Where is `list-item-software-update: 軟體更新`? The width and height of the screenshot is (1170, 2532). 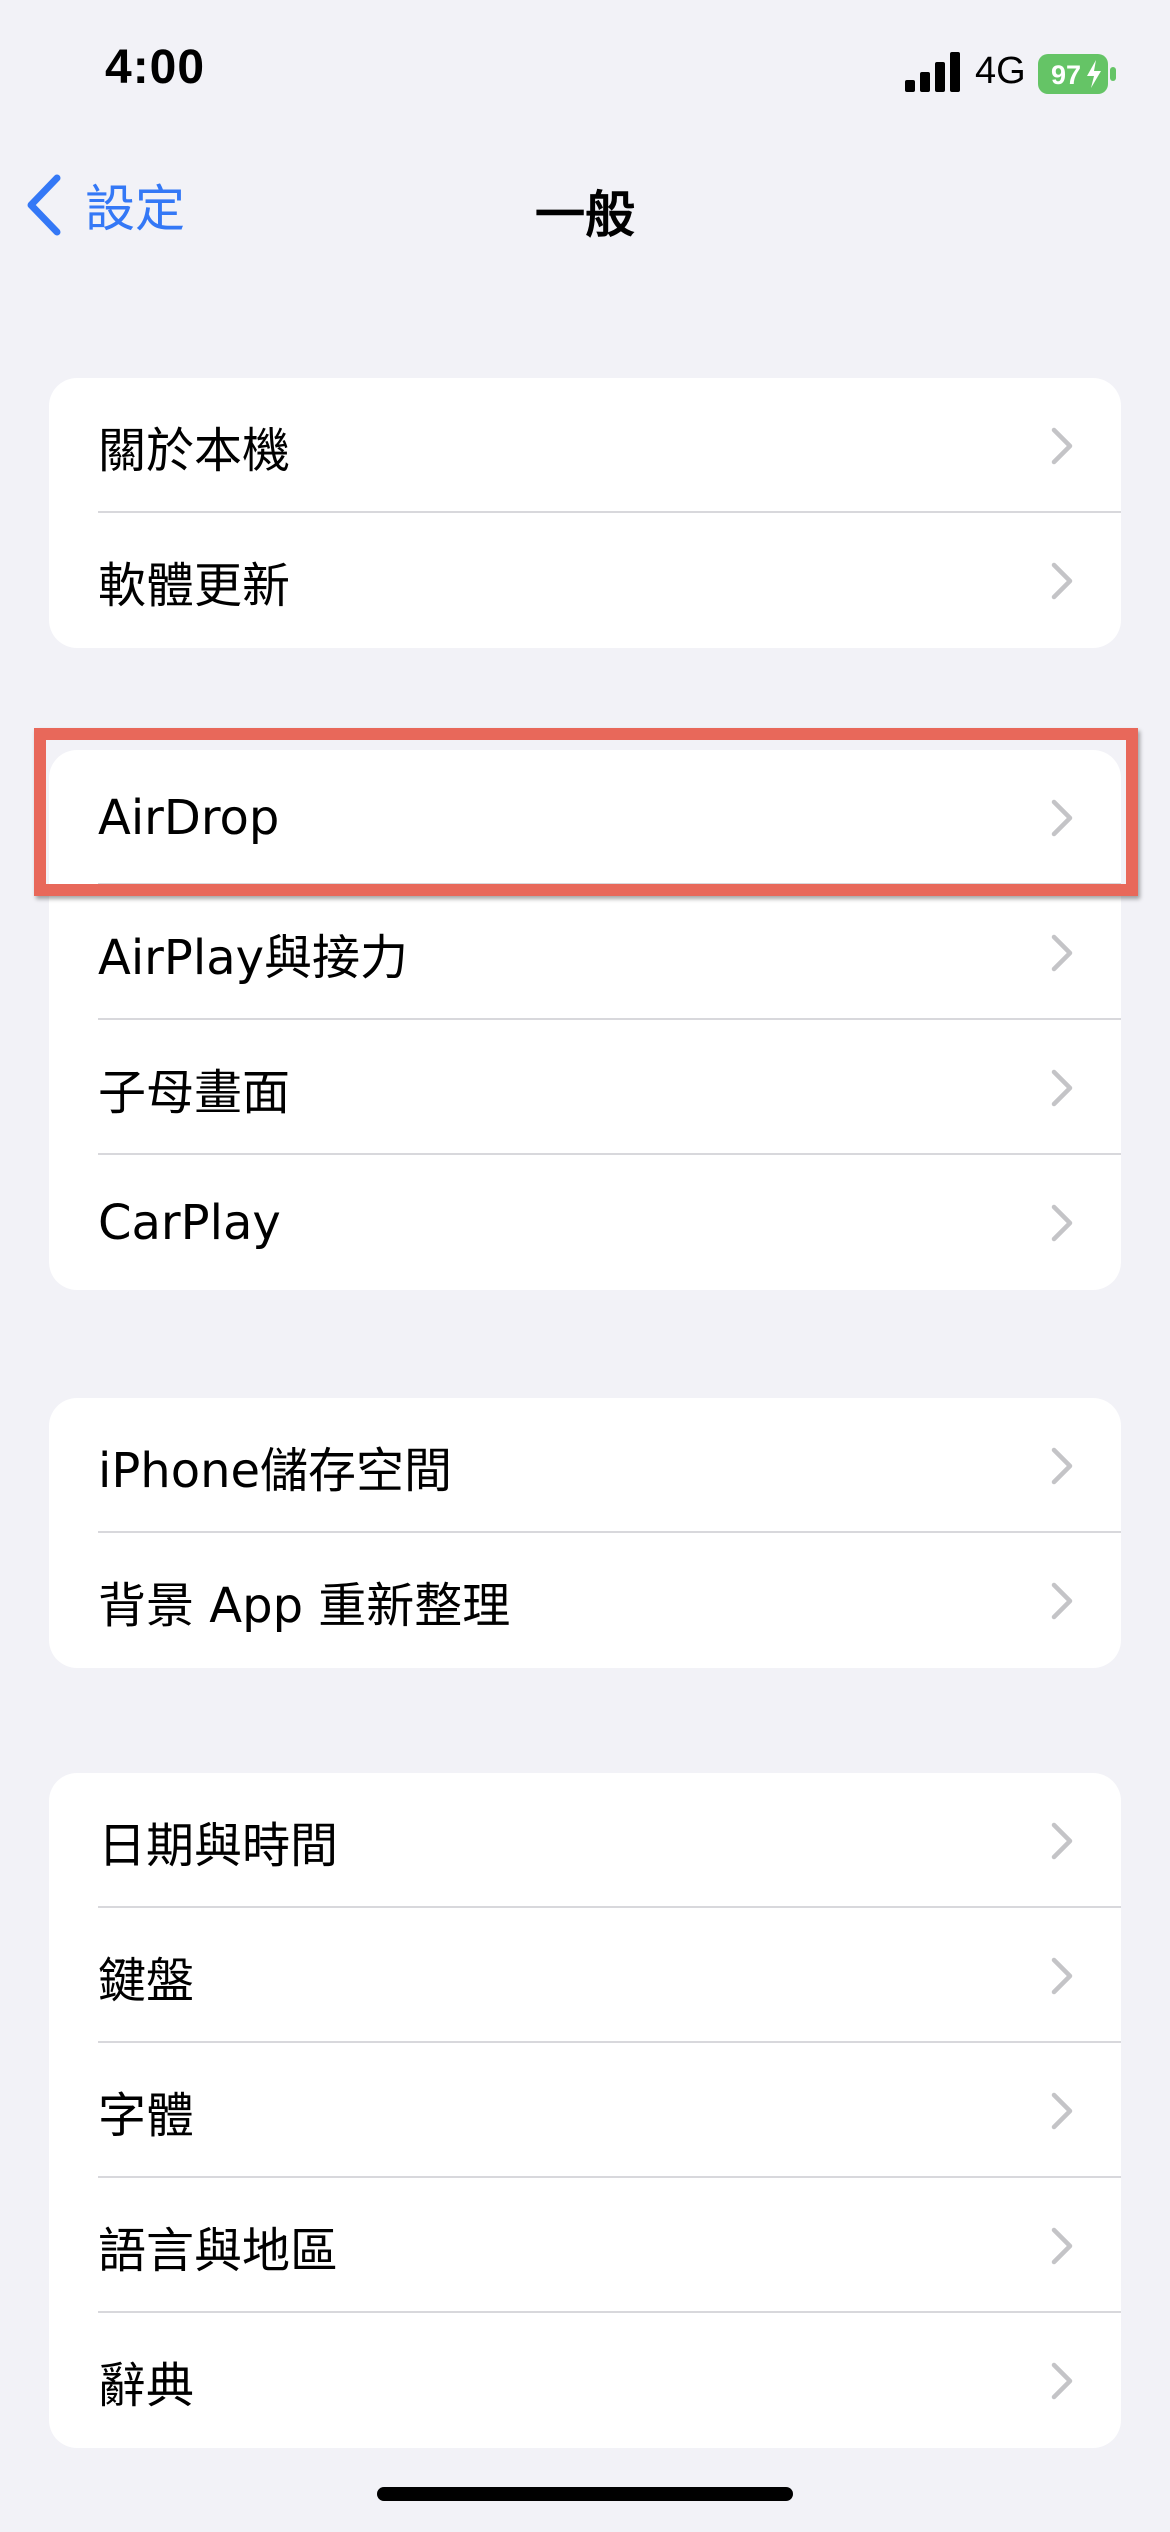
list-item-software-update: 軟體更新 is located at coordinates (585, 580).